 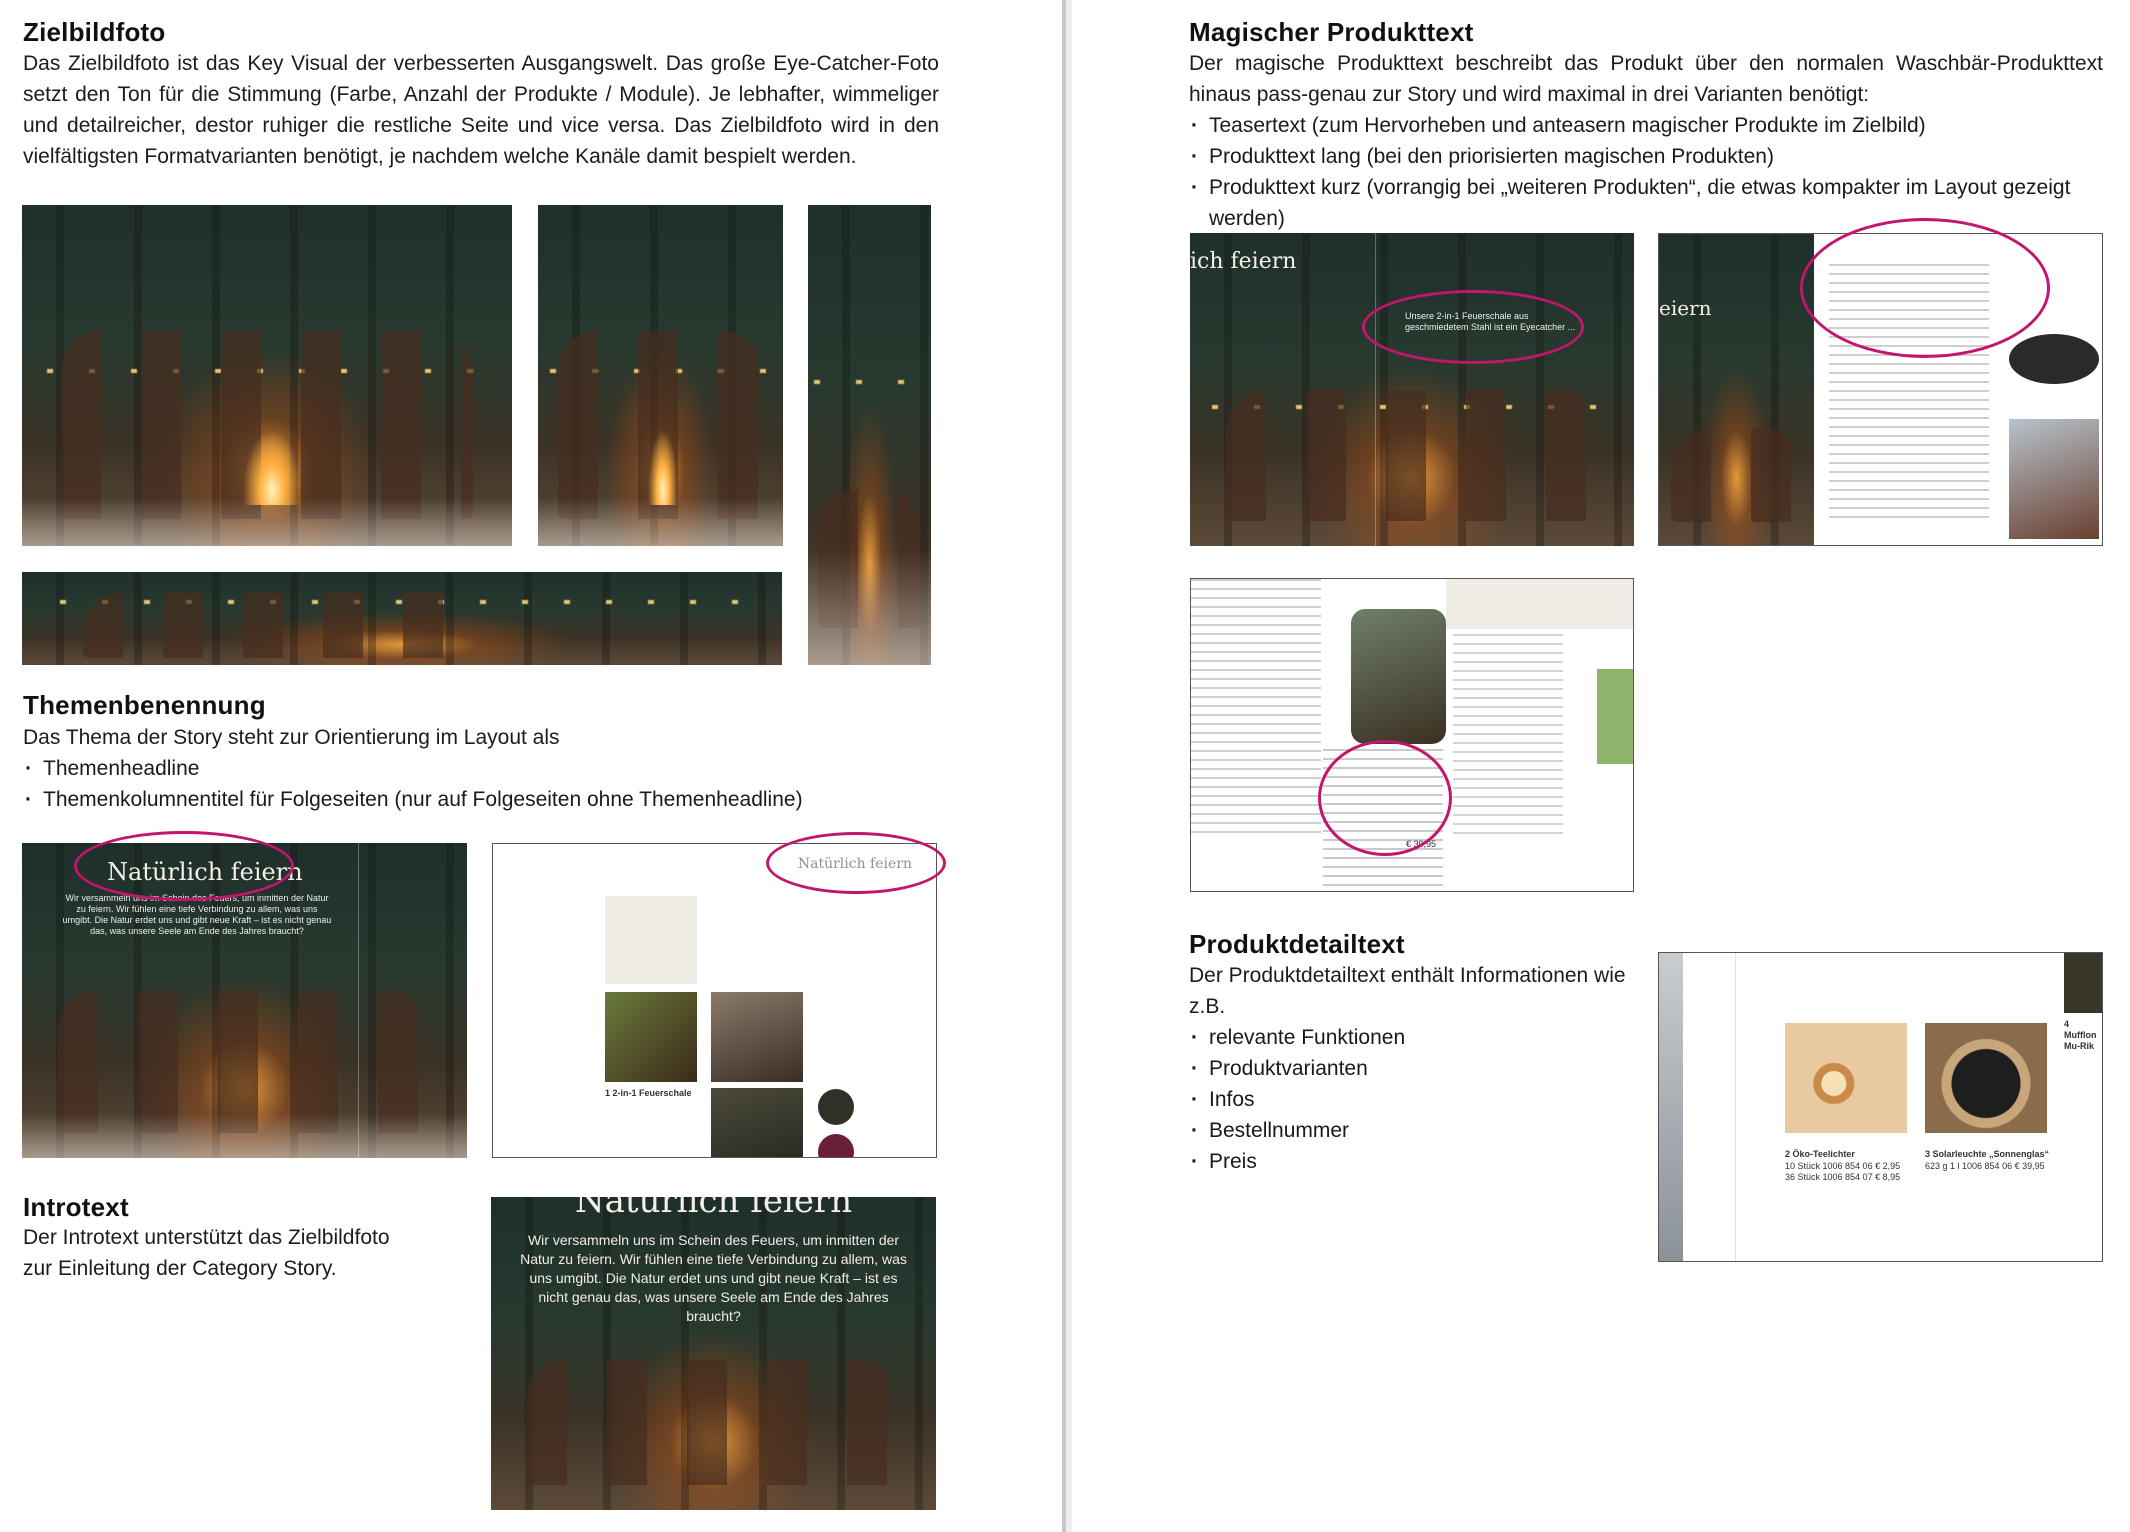 I want to click on page-divider, so click(x=1067, y=766).